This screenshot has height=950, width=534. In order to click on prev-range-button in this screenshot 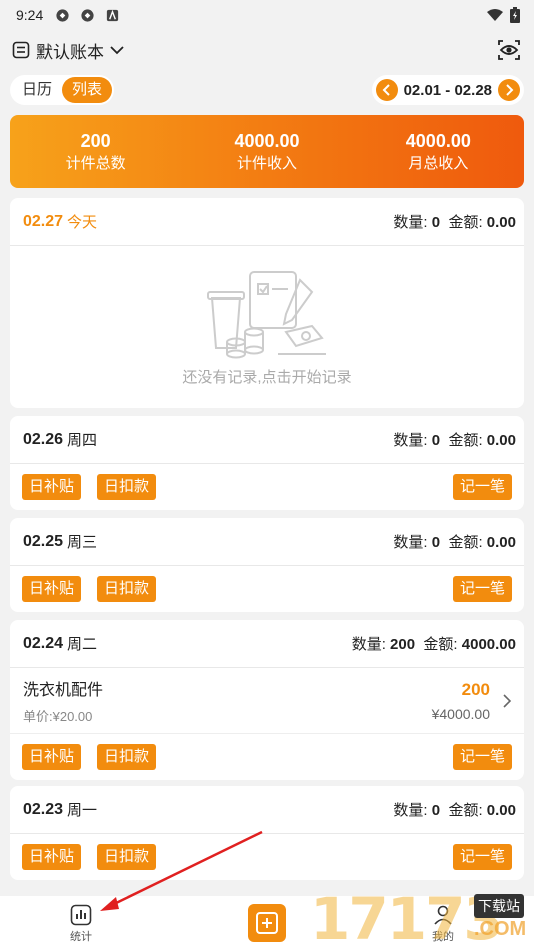, I will do `click(386, 90)`.